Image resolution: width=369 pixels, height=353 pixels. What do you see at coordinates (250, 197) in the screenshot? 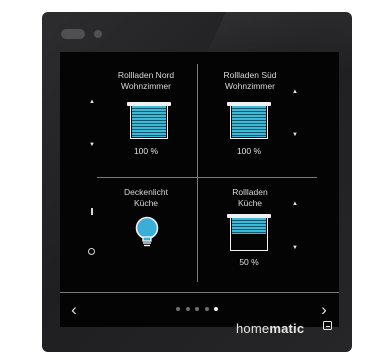
I see `tile-label: Rollladen Küche` at bounding box center [250, 197].